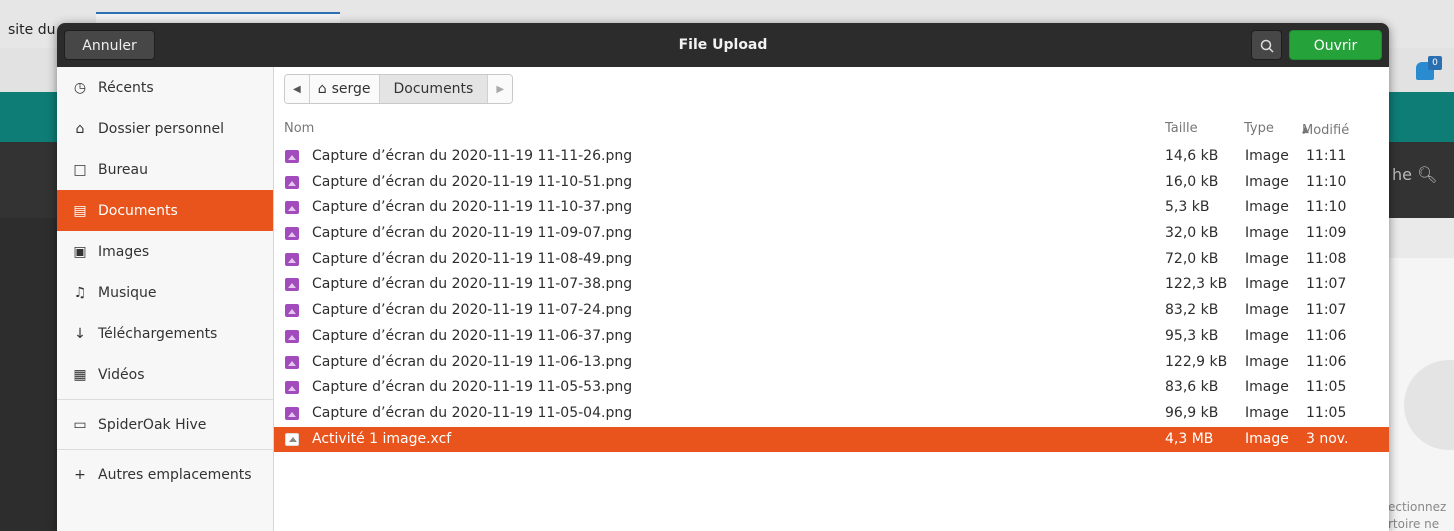 Image resolution: width=1454 pixels, height=531 pixels. Describe the element at coordinates (1435, 63) in the screenshot. I see `notification-badge: 0` at that location.